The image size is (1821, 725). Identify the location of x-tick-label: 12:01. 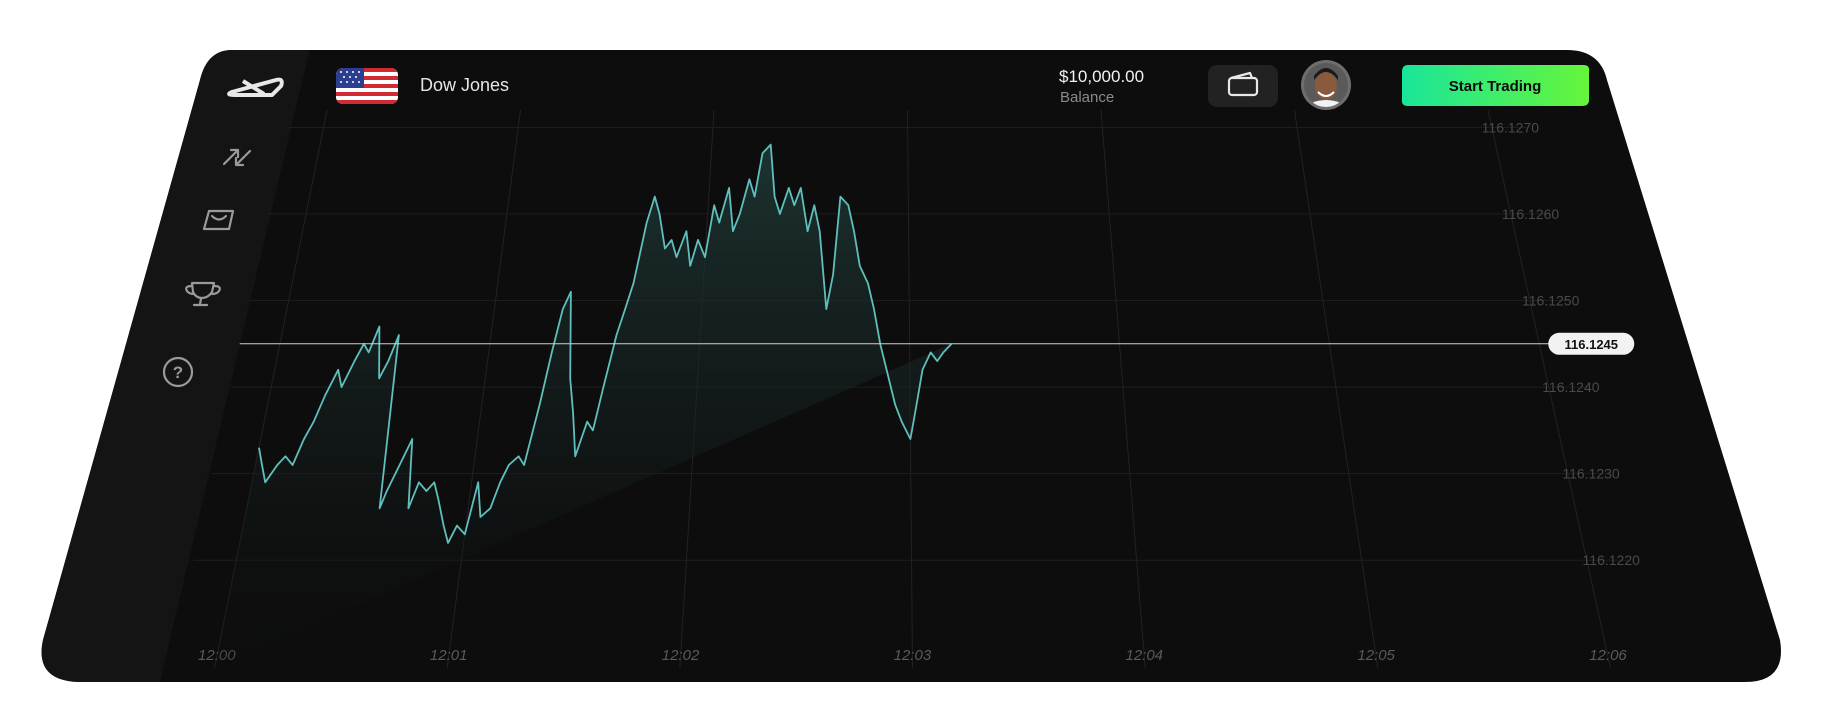
(449, 655).